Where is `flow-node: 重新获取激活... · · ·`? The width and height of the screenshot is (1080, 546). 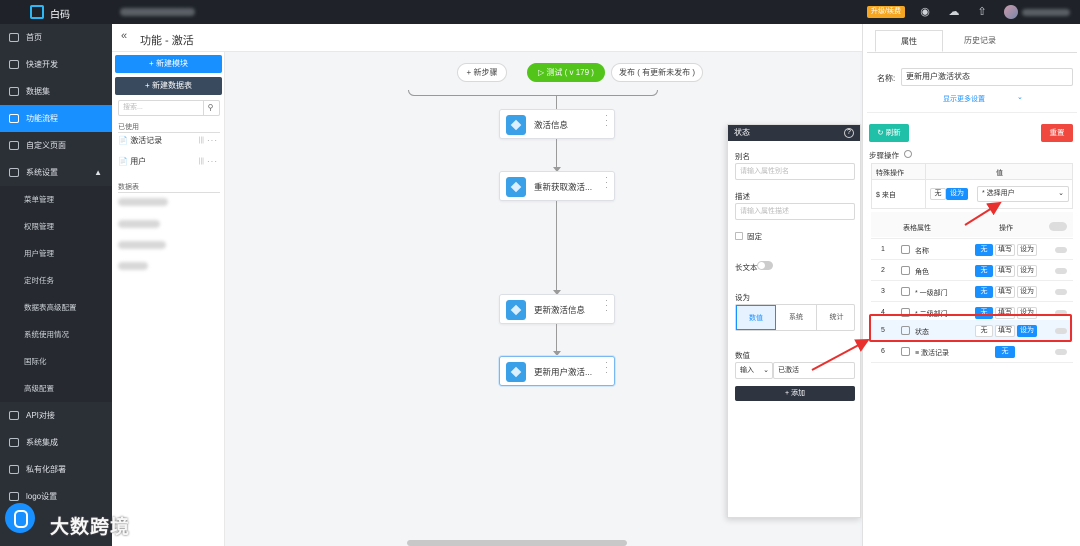
flow-node: 重新获取激活... · · · is located at coordinates (557, 186).